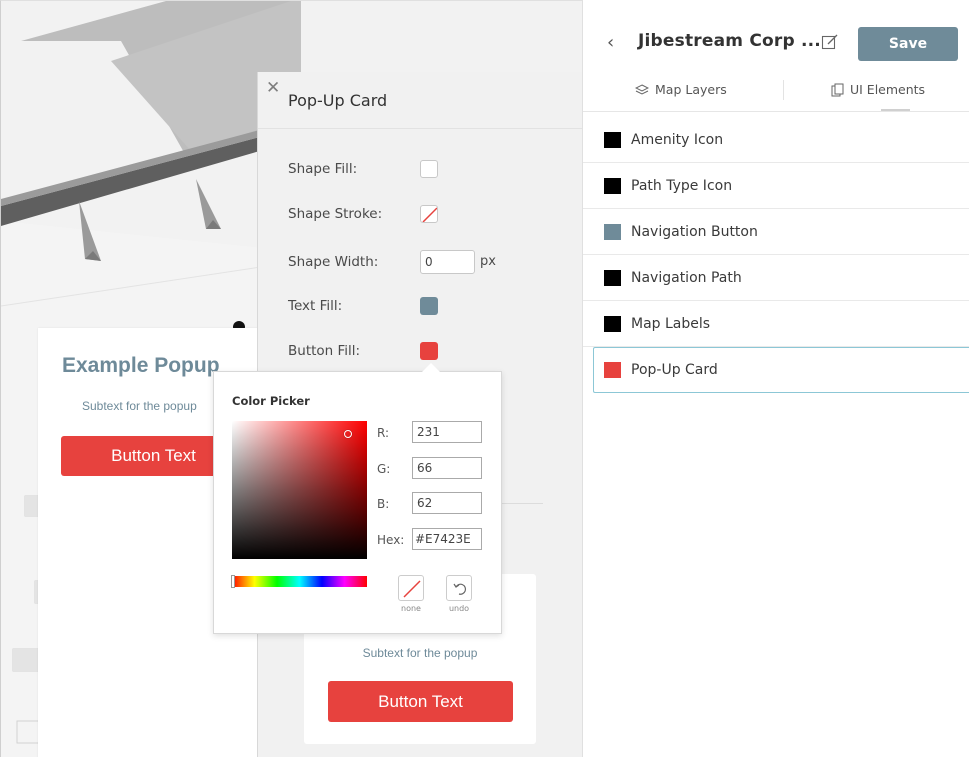 The height and width of the screenshot is (757, 969). What do you see at coordinates (429, 351) in the screenshot?
I see `button-fill-swatch` at bounding box center [429, 351].